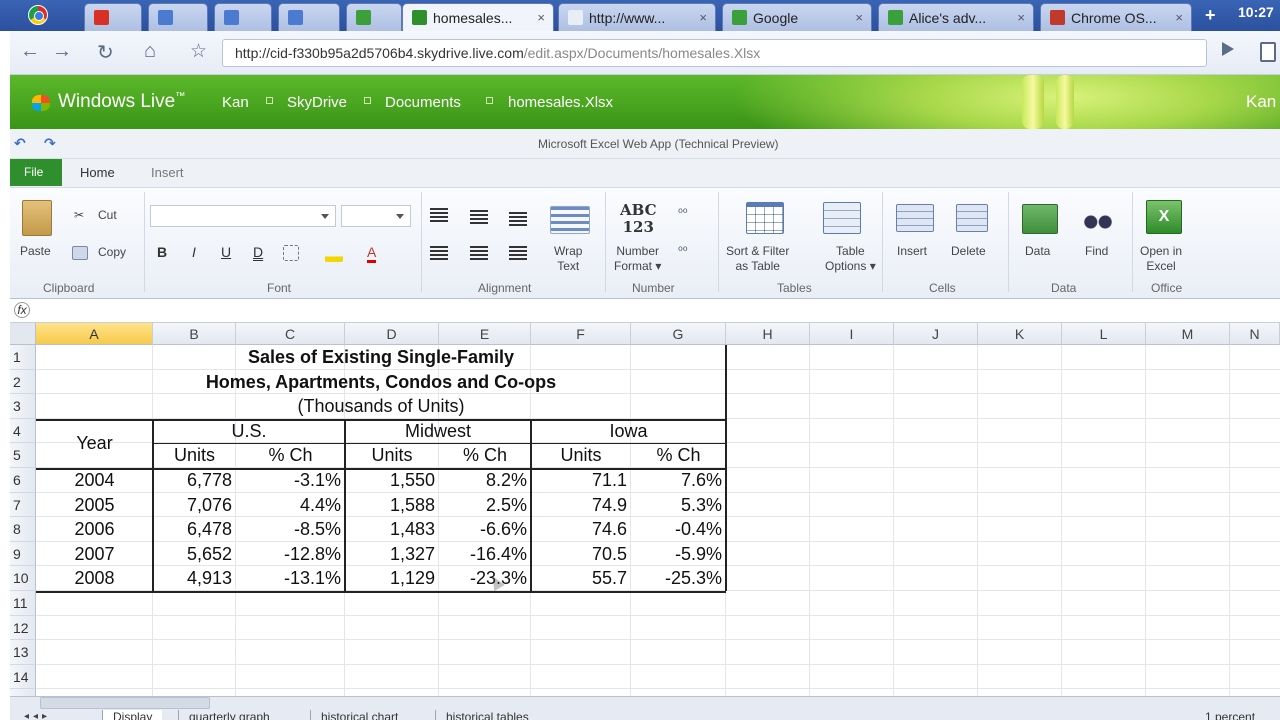 The image size is (1280, 720). I want to click on data-cell: -12.8%, so click(290, 554).